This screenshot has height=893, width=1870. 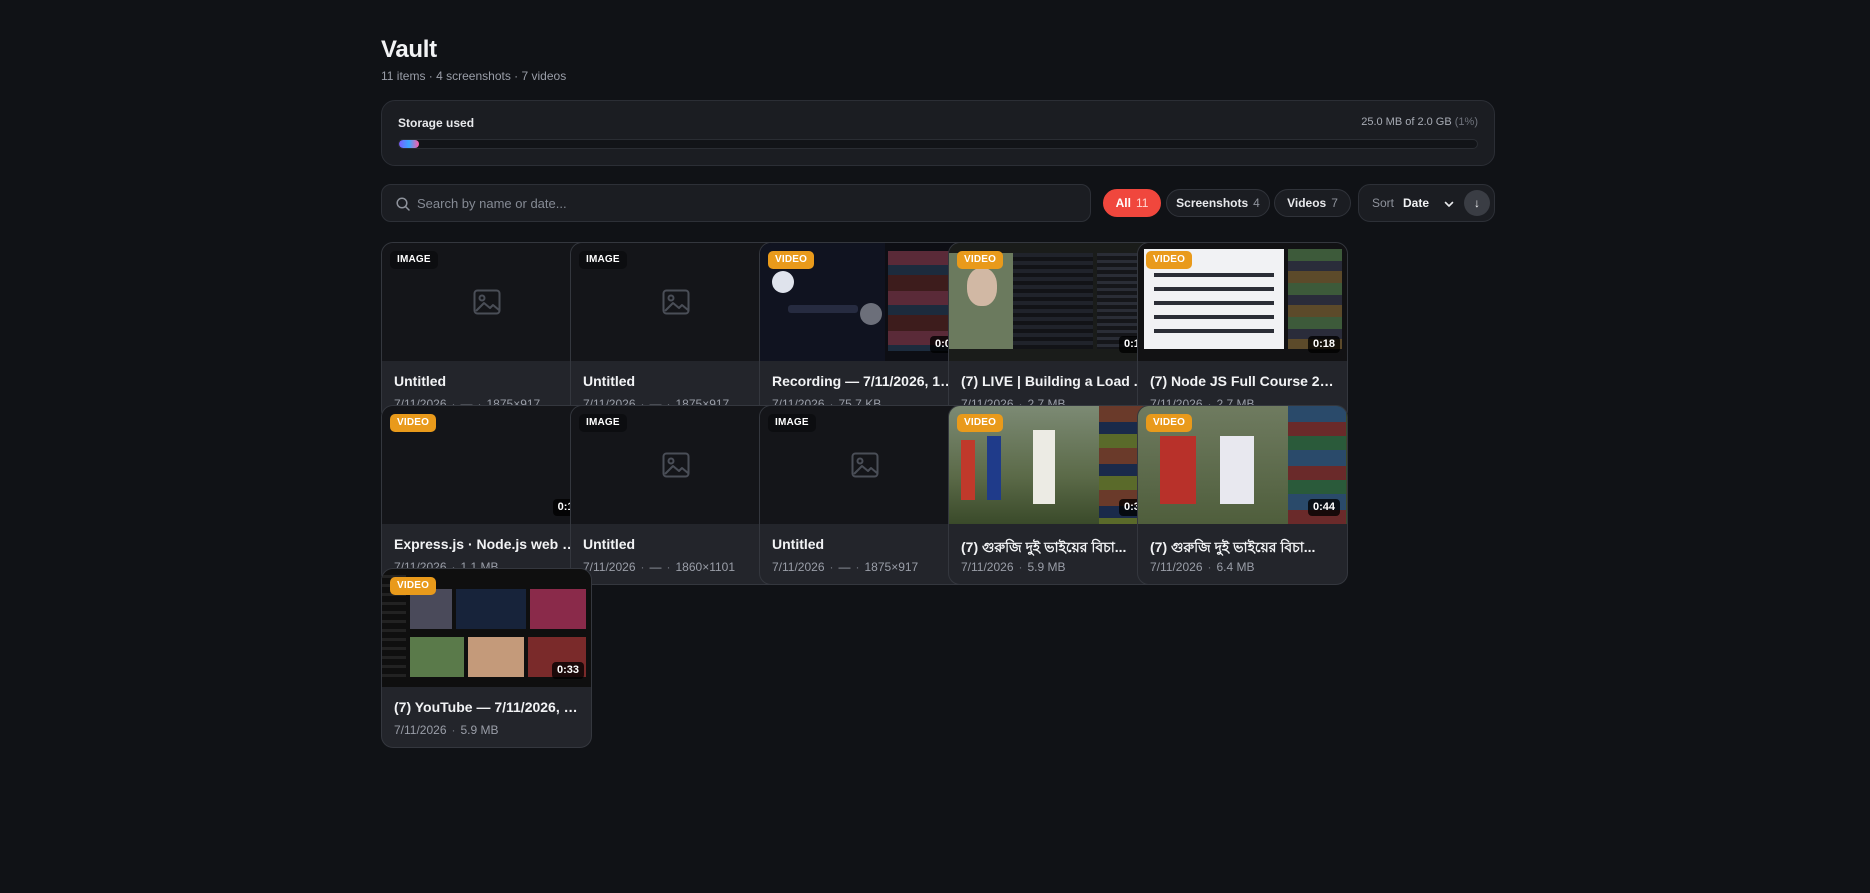 What do you see at coordinates (705, 567) in the screenshot?
I see `media-size: 1860×1101` at bounding box center [705, 567].